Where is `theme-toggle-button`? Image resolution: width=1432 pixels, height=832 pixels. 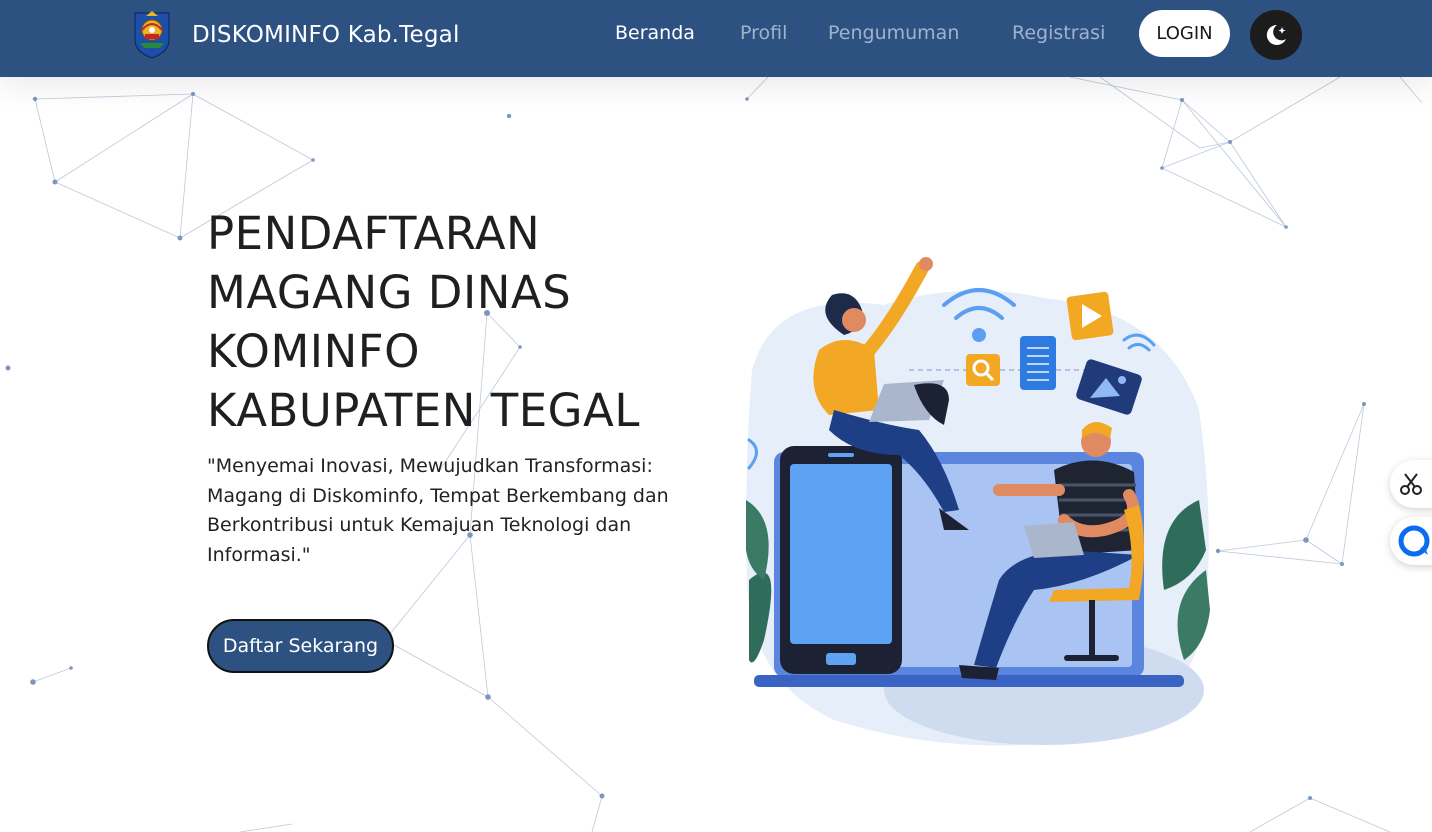 theme-toggle-button is located at coordinates (1276, 35).